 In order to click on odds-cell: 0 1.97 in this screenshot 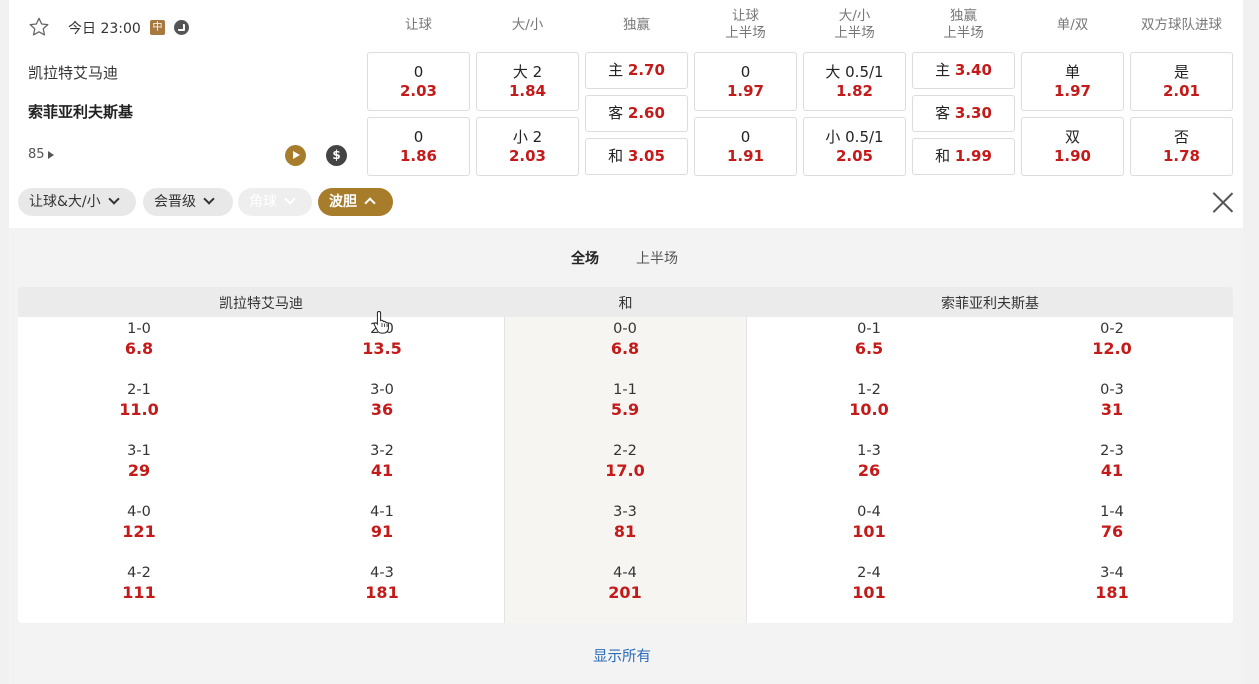, I will do `click(745, 81)`.